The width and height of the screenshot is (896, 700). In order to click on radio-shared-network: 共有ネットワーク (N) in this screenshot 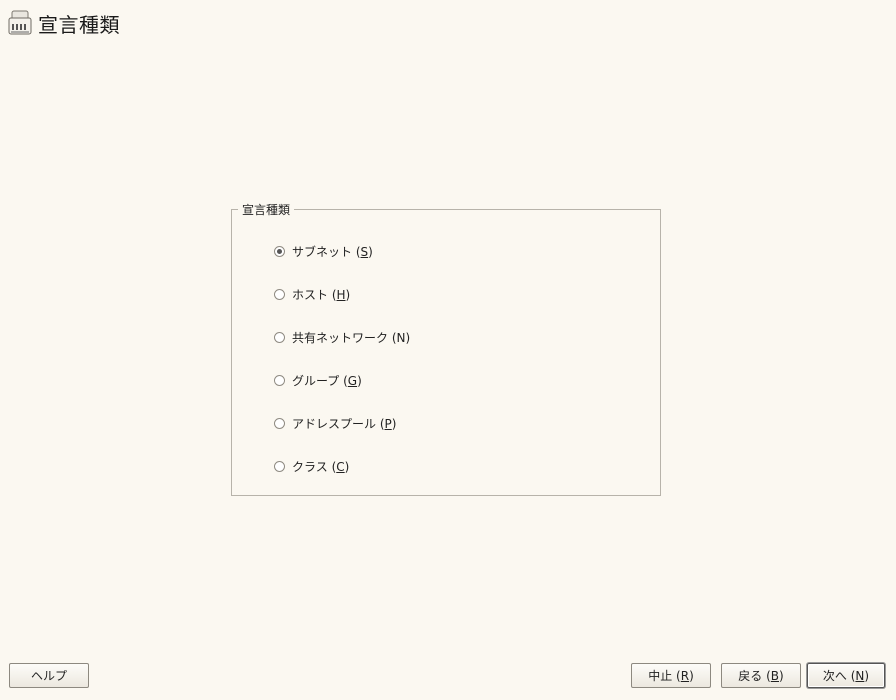, I will do `click(342, 337)`.